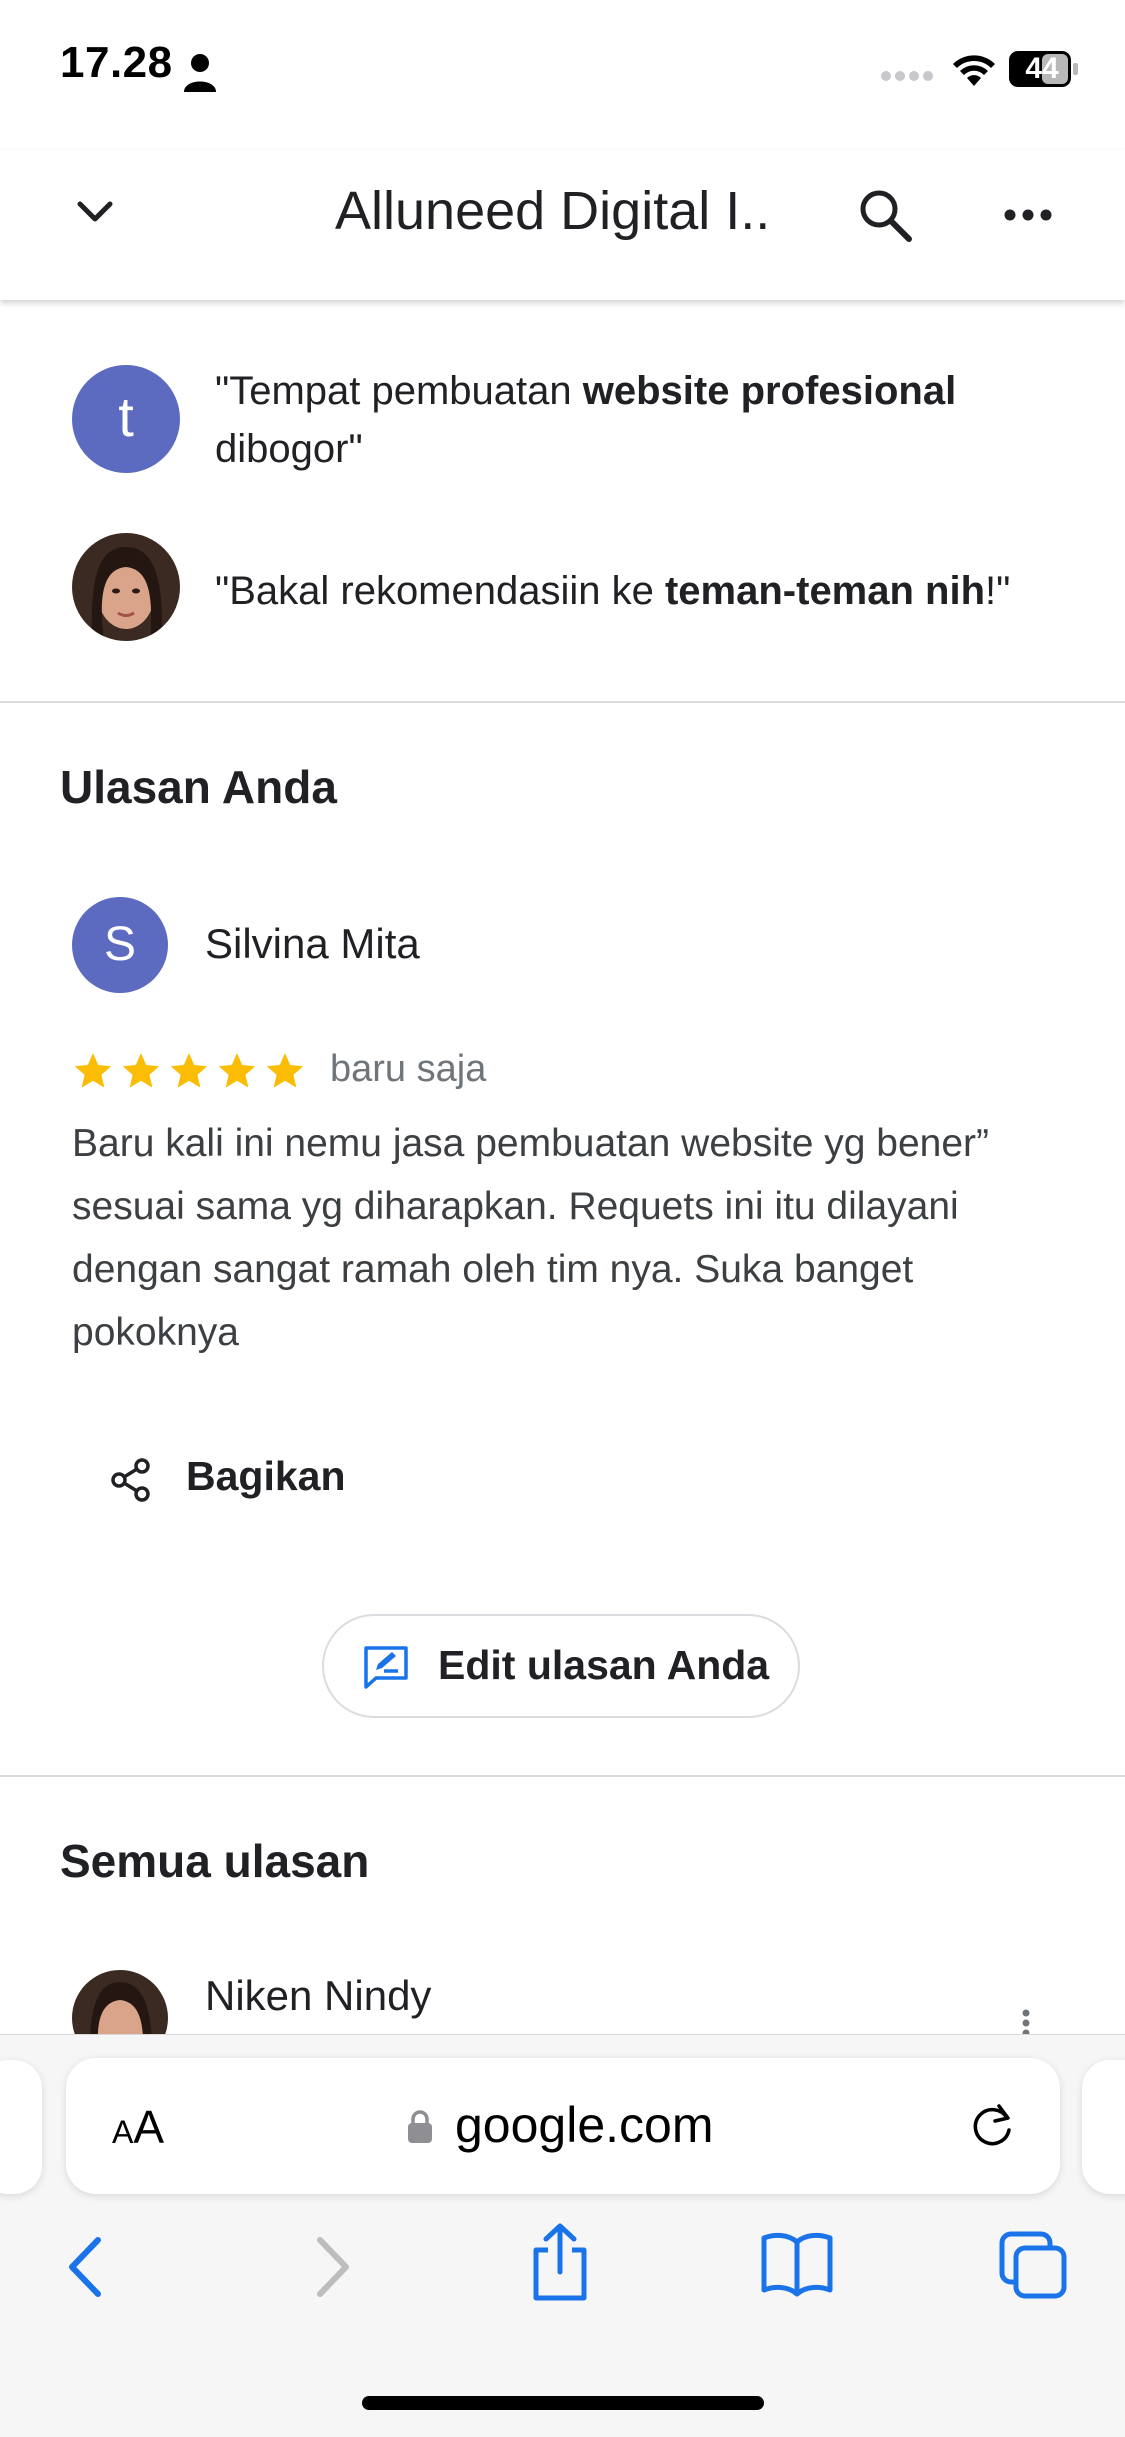 The height and width of the screenshot is (2437, 1125). What do you see at coordinates (120, 945) in the screenshot?
I see `avatar: S` at bounding box center [120, 945].